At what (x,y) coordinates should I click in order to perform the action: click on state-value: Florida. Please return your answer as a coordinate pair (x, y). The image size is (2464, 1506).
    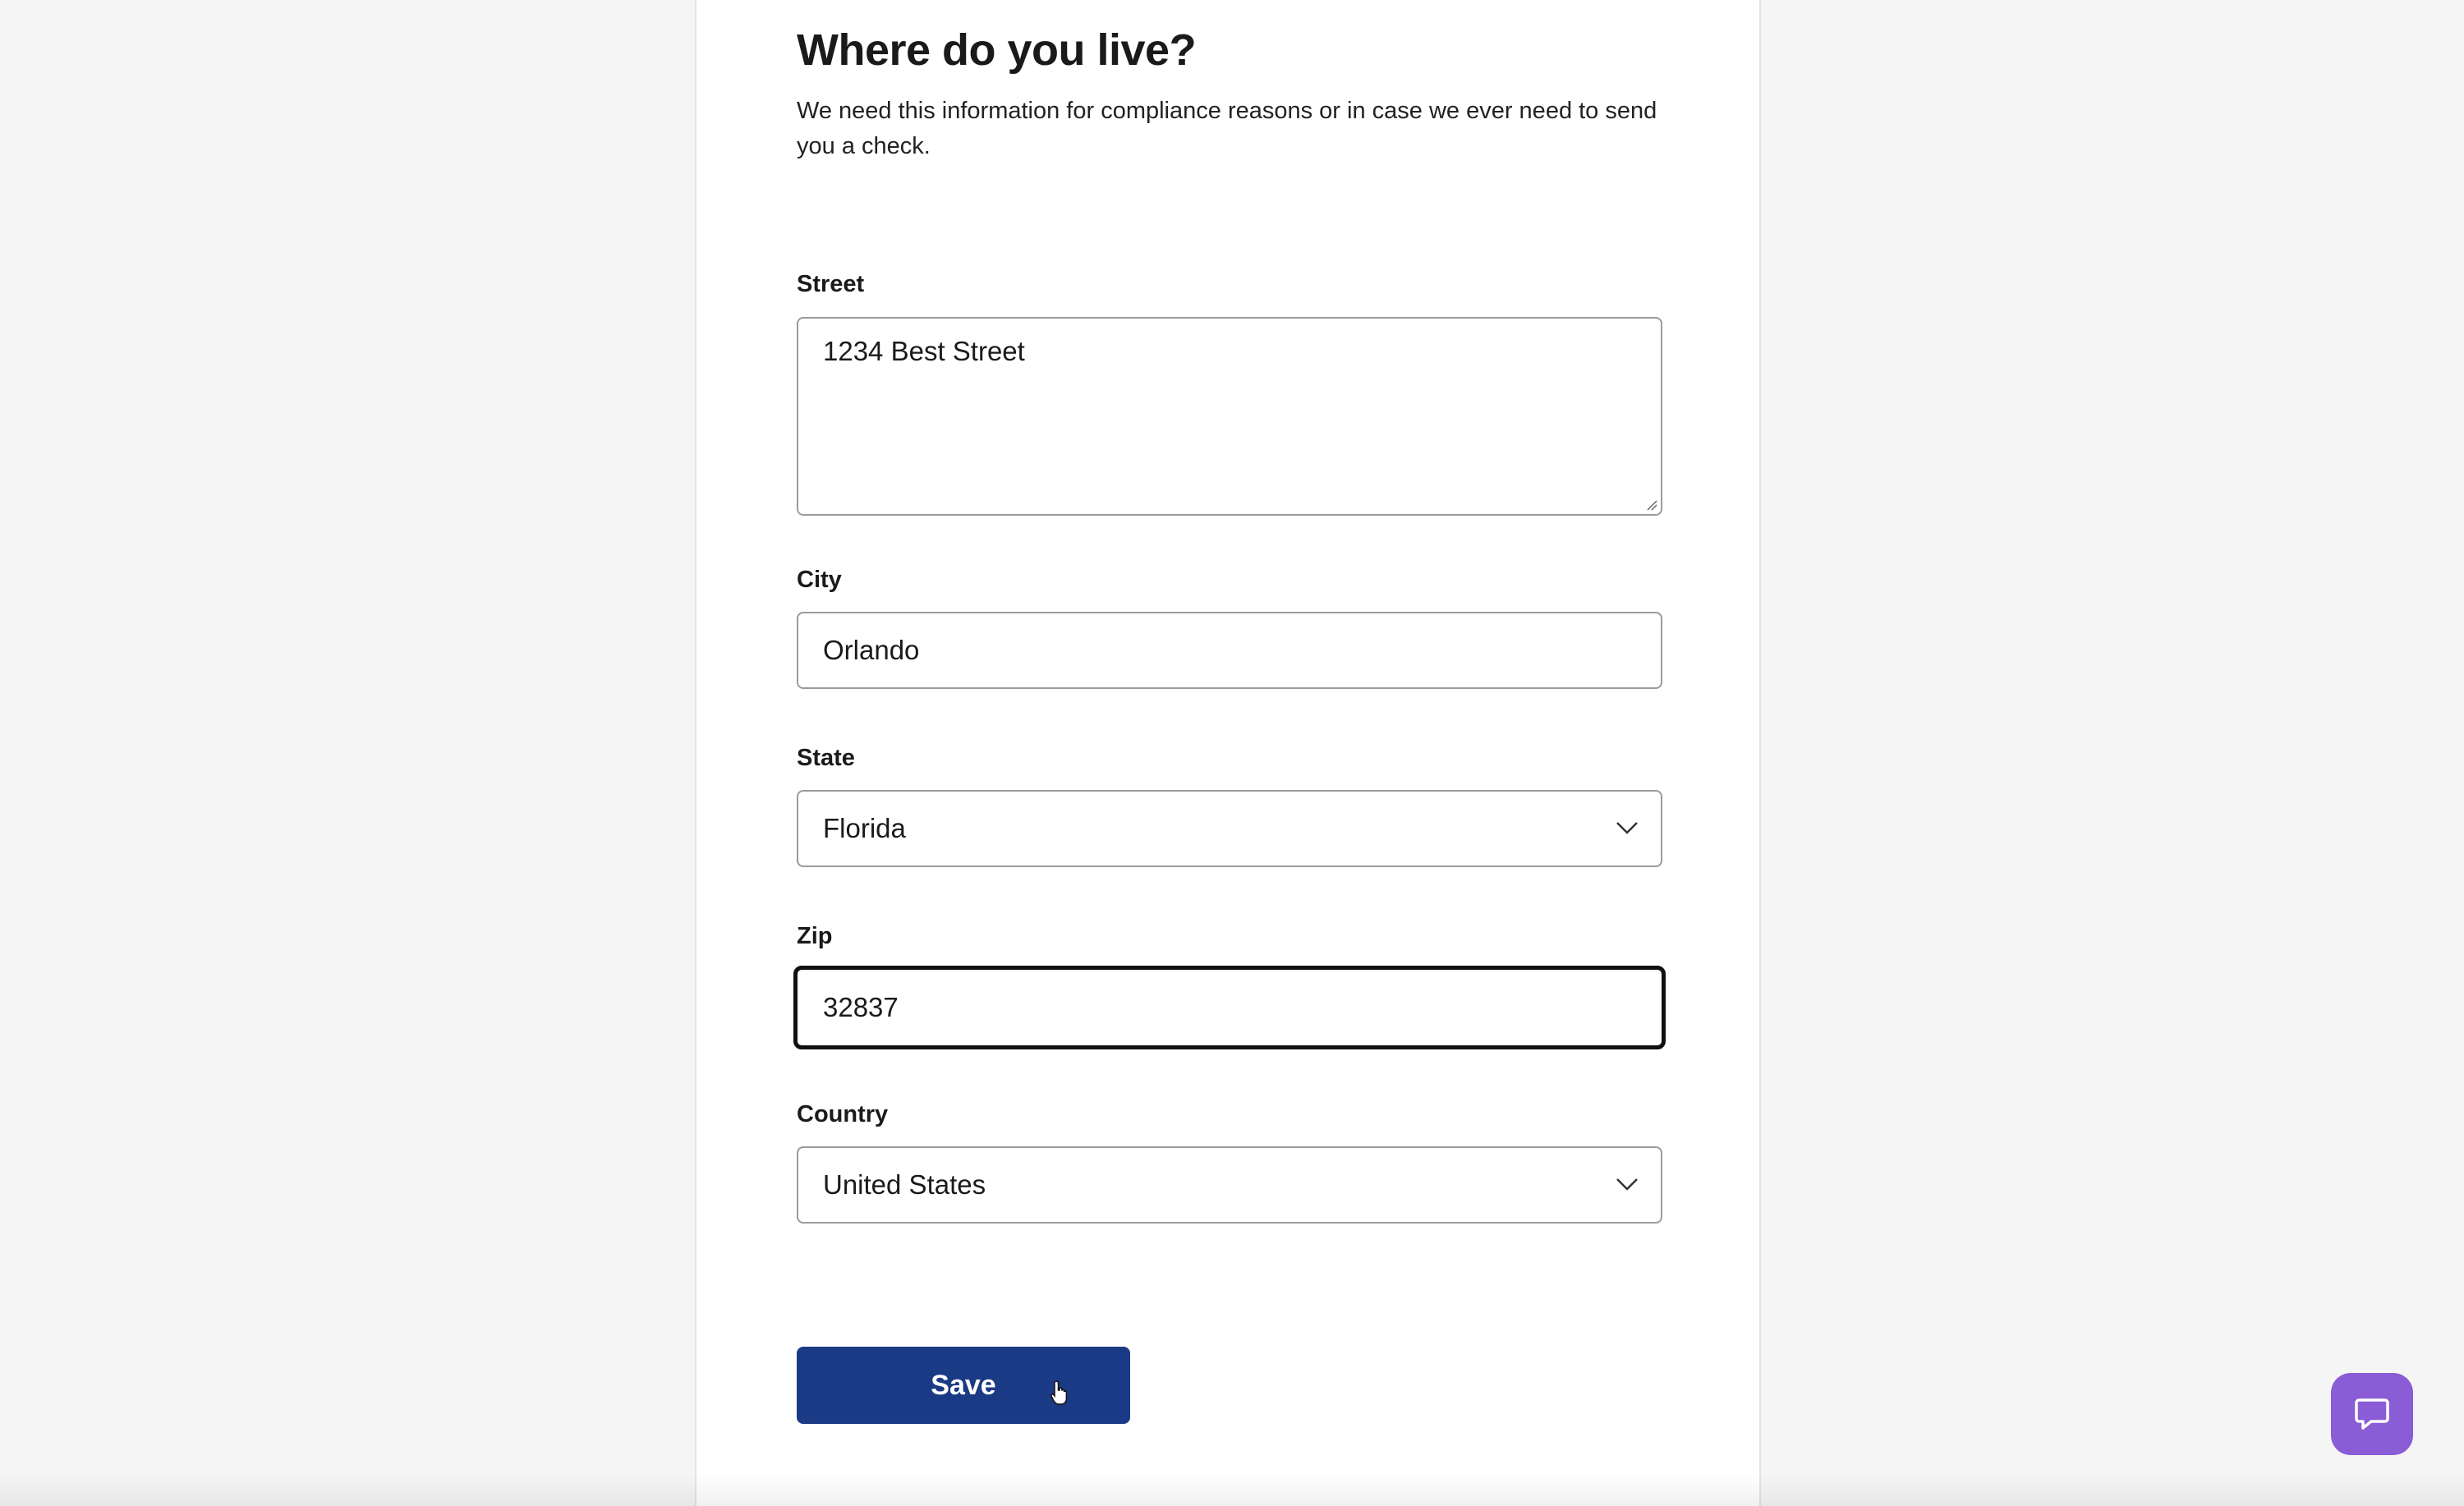
    Looking at the image, I should click on (864, 828).